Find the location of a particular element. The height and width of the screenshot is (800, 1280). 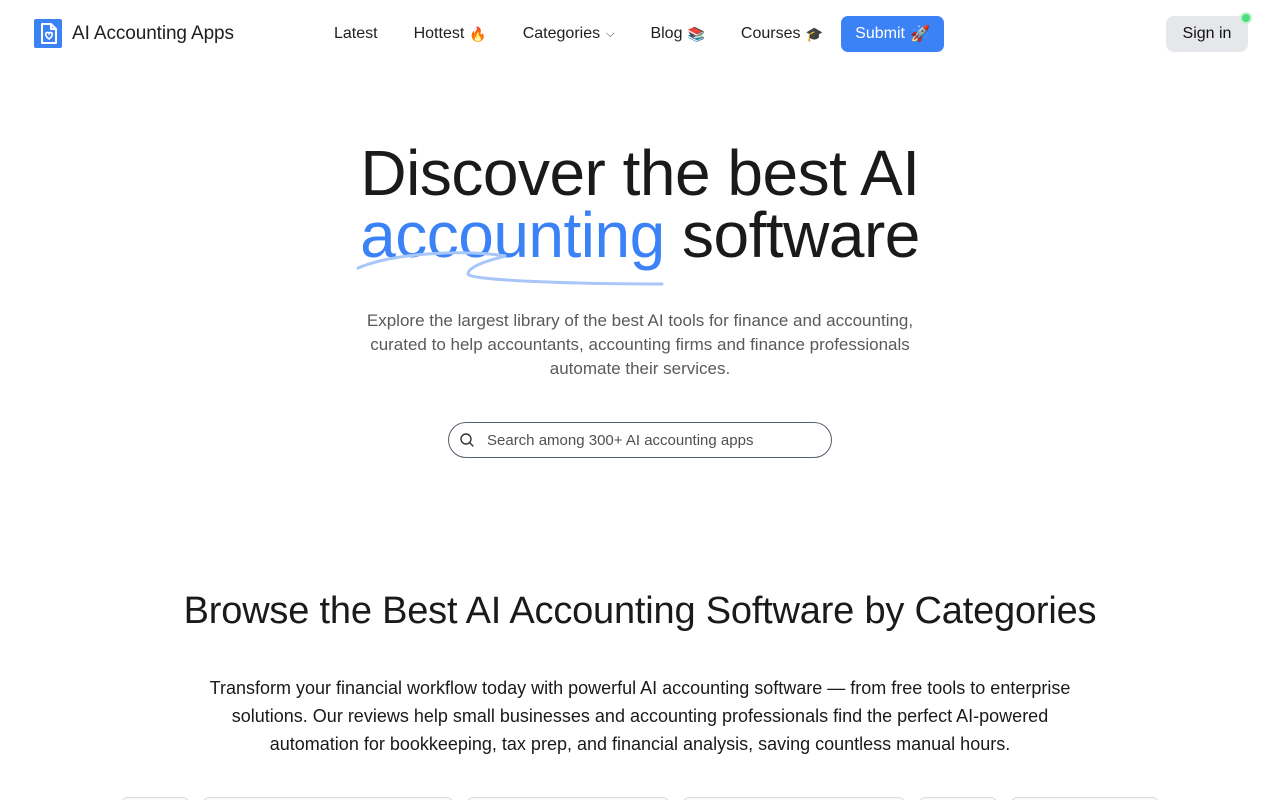

submit-label: Submit is located at coordinates (880, 33).